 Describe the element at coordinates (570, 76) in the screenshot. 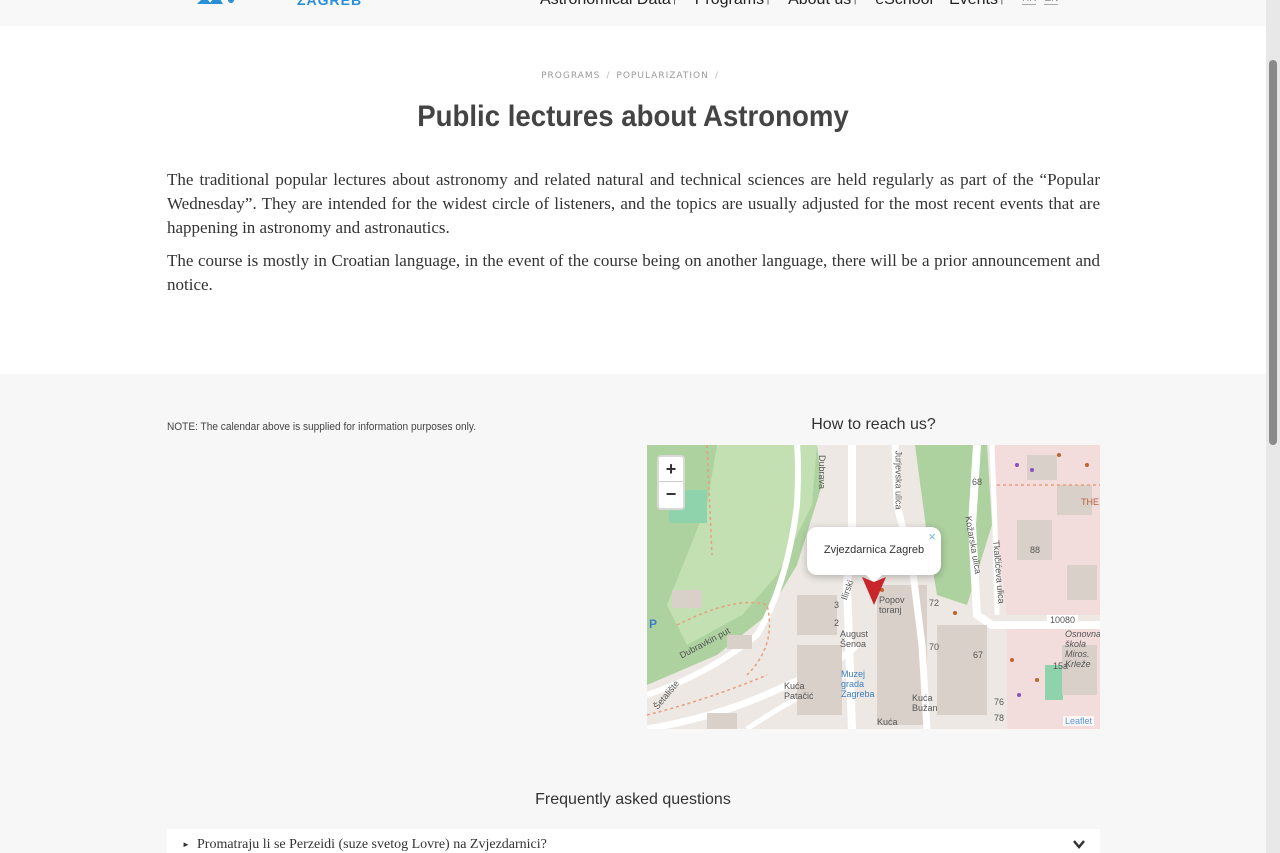

I see `breadcrumb-programs: PROGRAMS` at that location.